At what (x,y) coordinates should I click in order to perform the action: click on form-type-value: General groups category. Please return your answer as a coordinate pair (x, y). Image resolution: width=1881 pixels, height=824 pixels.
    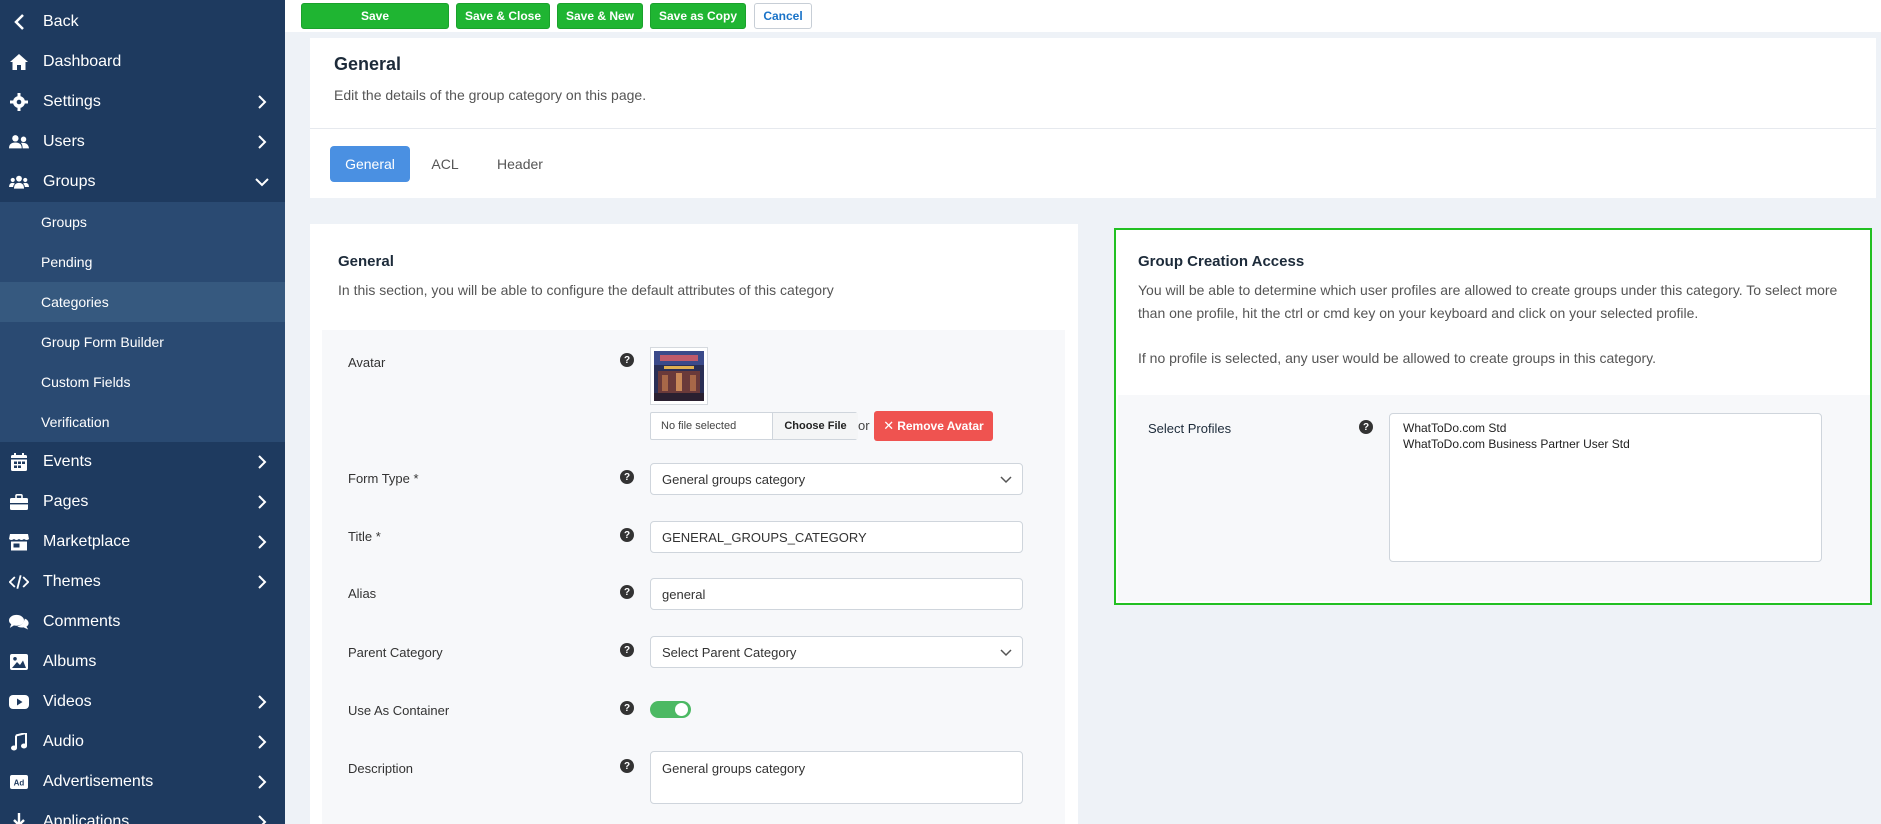
    Looking at the image, I should click on (734, 479).